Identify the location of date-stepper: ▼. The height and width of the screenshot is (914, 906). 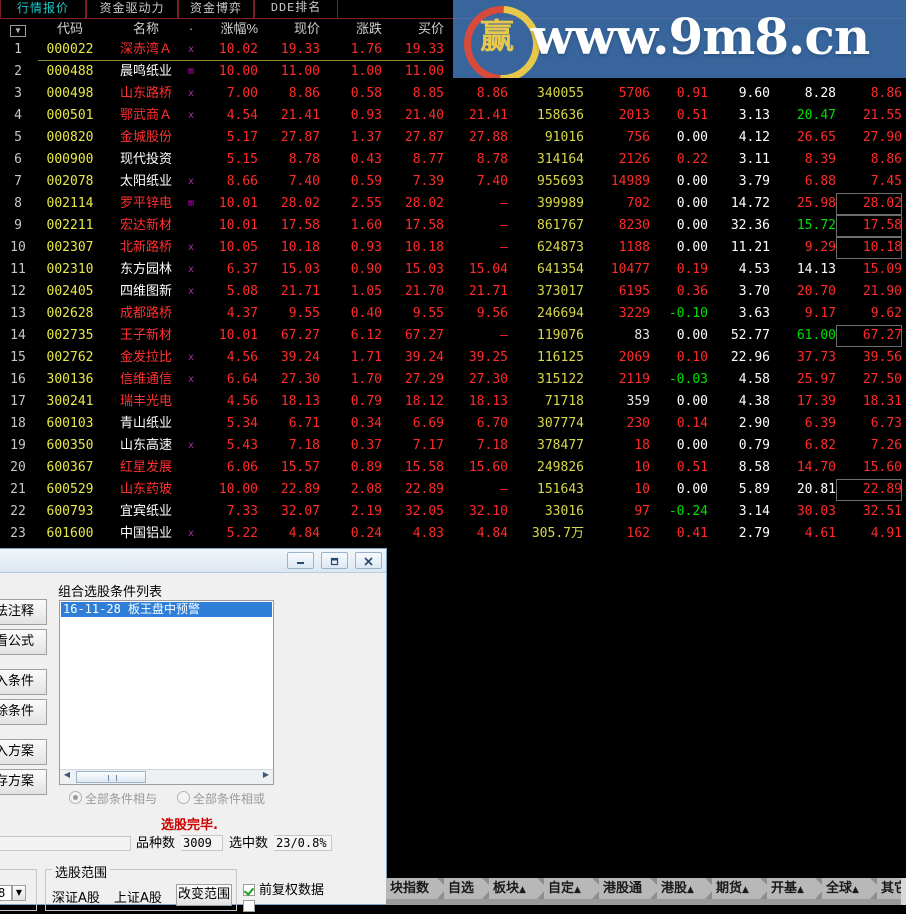
(19, 893).